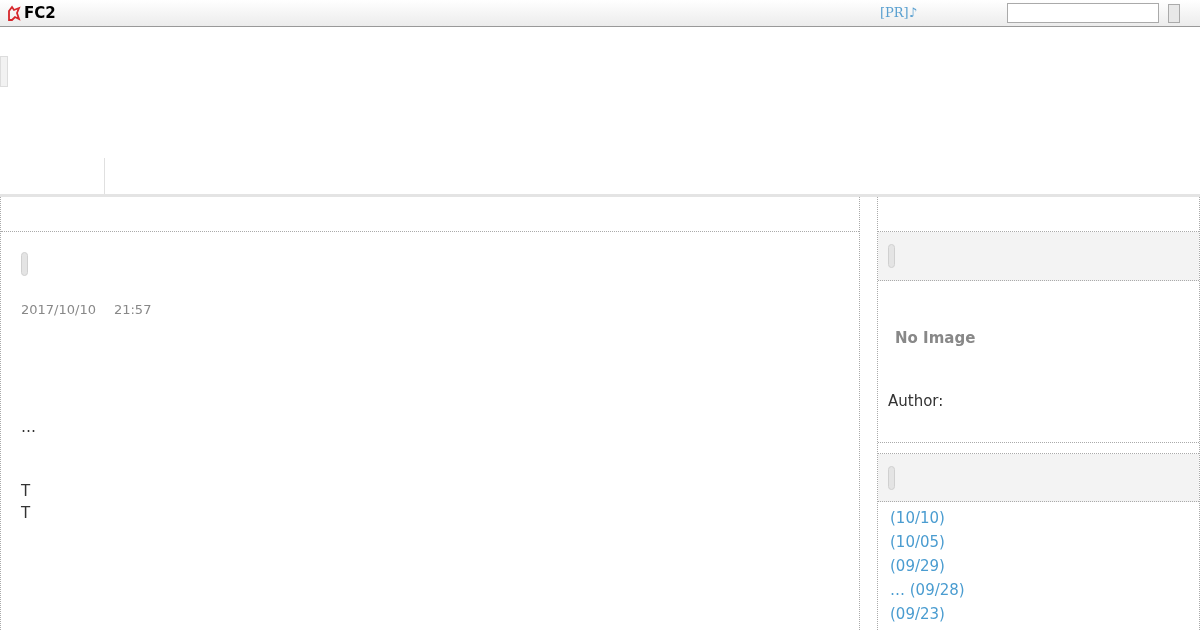 Image resolution: width=1200 pixels, height=630 pixels. I want to click on recent-entry-link: (09/29), so click(917, 566).